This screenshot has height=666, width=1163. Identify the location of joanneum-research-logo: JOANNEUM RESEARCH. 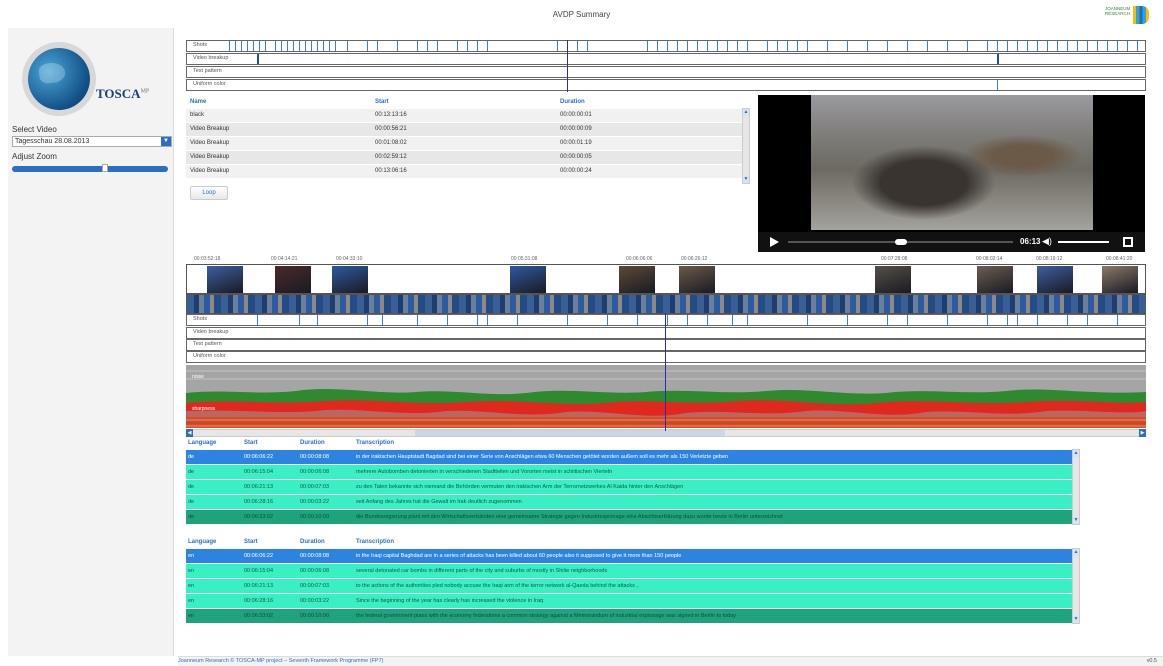
(1127, 15).